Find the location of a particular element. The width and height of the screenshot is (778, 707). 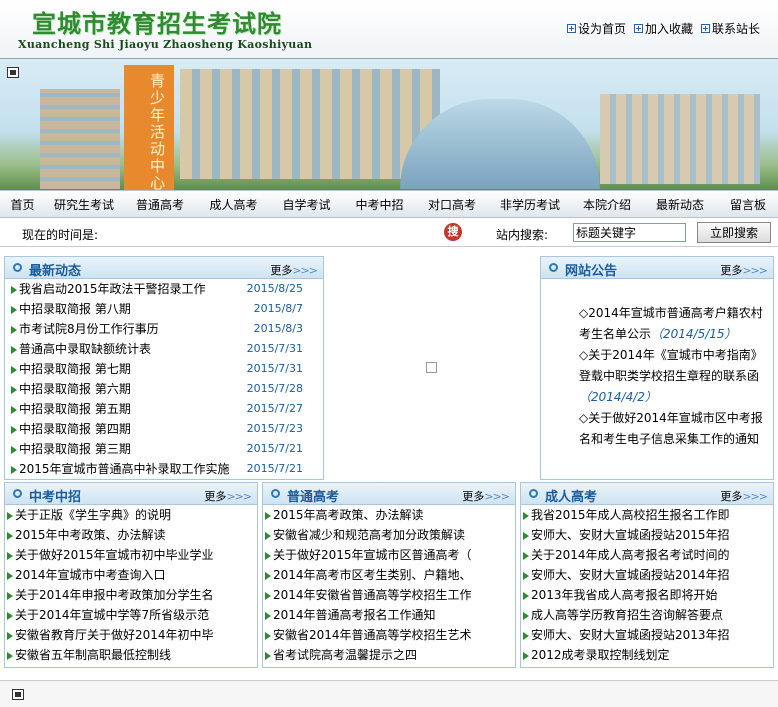

list-item: 关于2014年成人高考报名考试时间的 is located at coordinates (645, 555).